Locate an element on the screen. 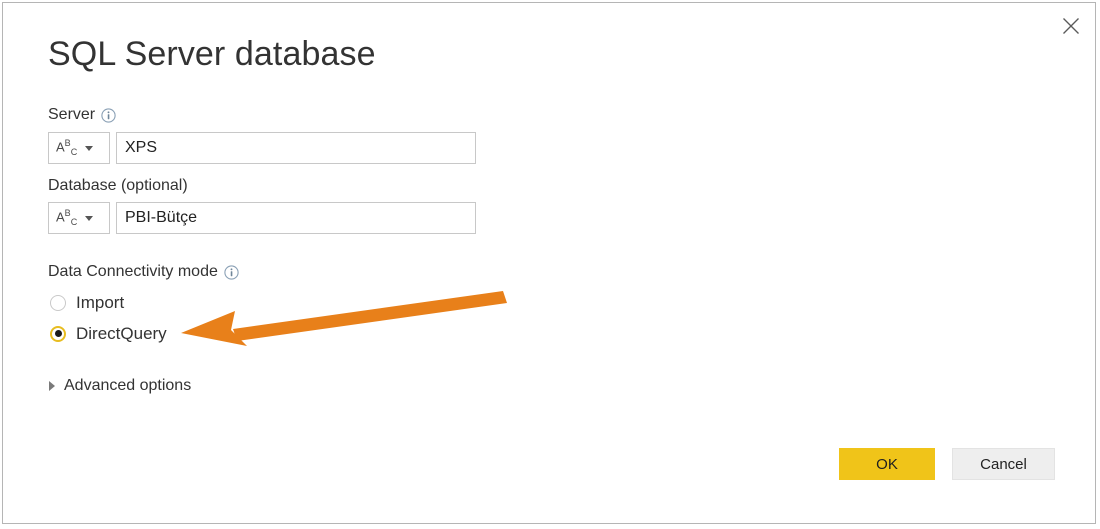 Image resolution: width=1100 pixels, height=529 pixels. server-label-text: Server is located at coordinates (72, 114).